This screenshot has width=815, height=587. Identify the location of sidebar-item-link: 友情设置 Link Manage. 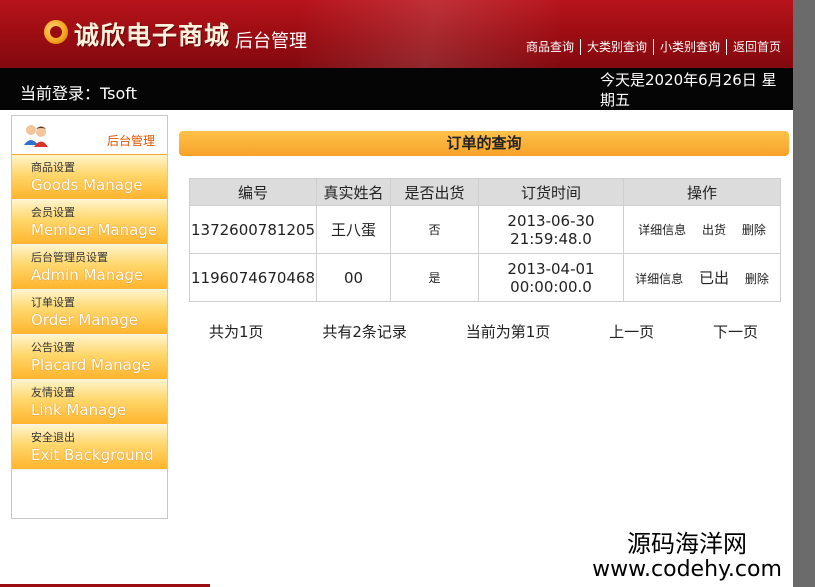
(89, 402).